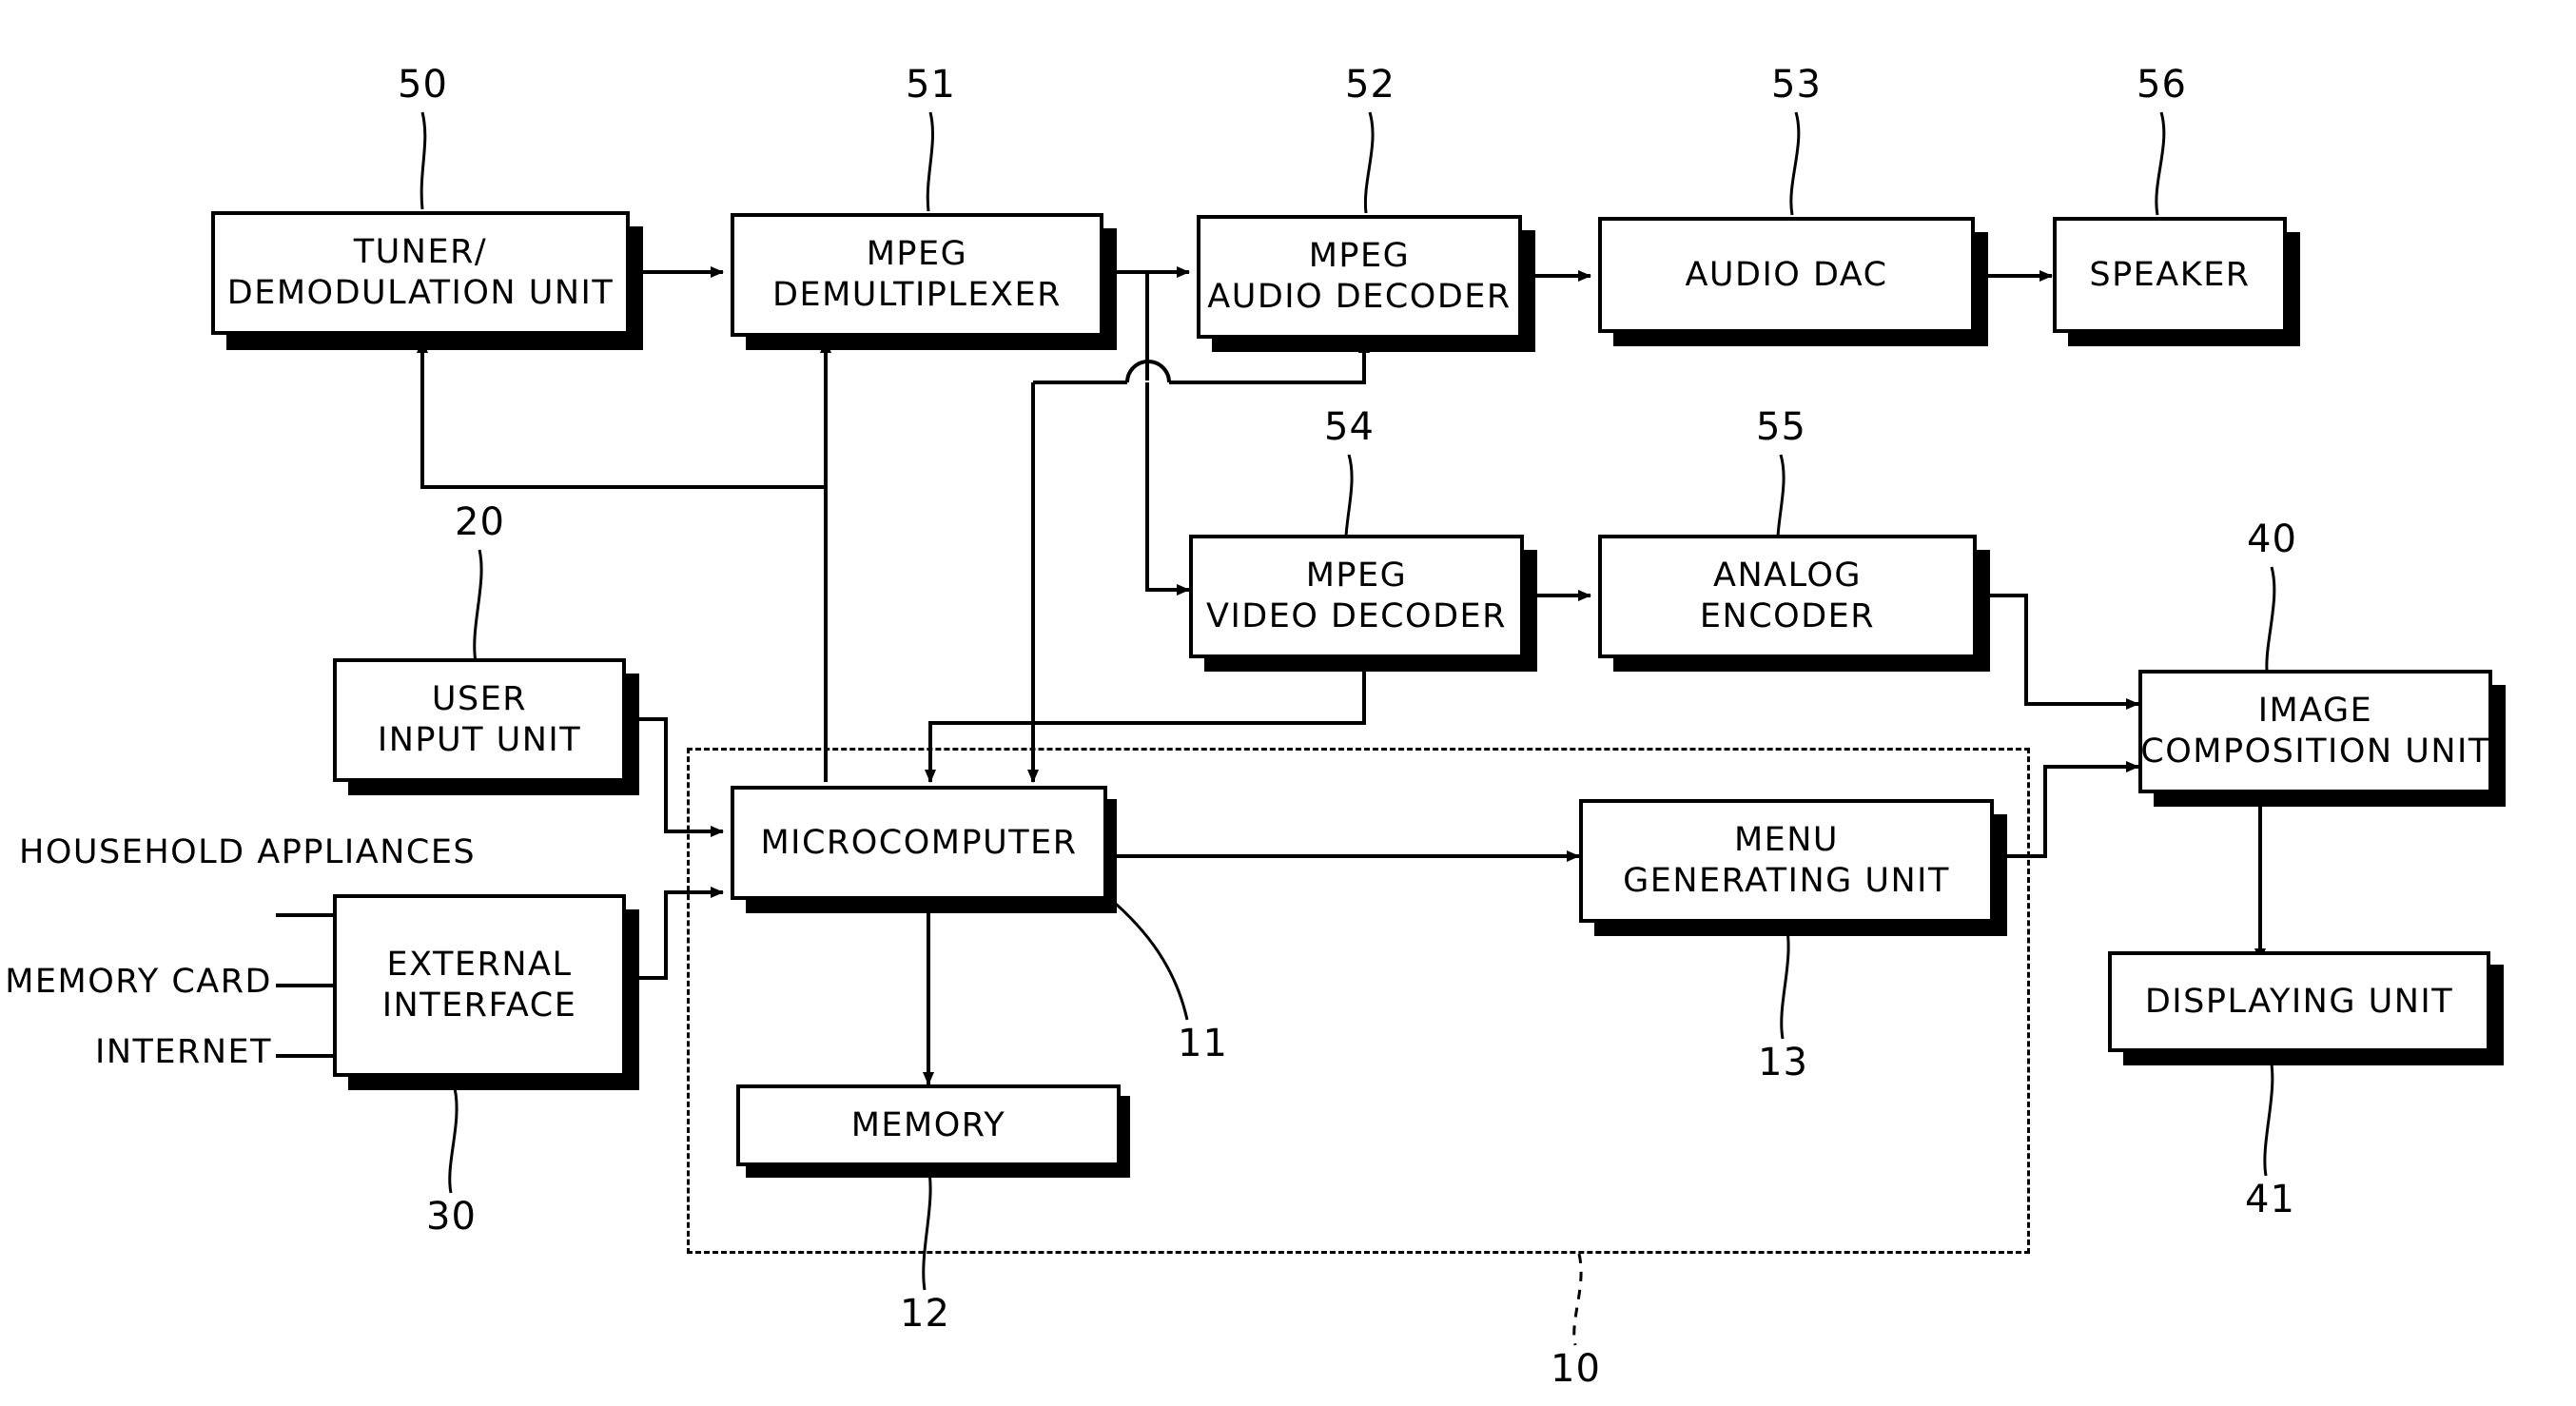 This screenshot has width=2576, height=1406. I want to click on ref-numeral-40: 40, so click(2272, 539).